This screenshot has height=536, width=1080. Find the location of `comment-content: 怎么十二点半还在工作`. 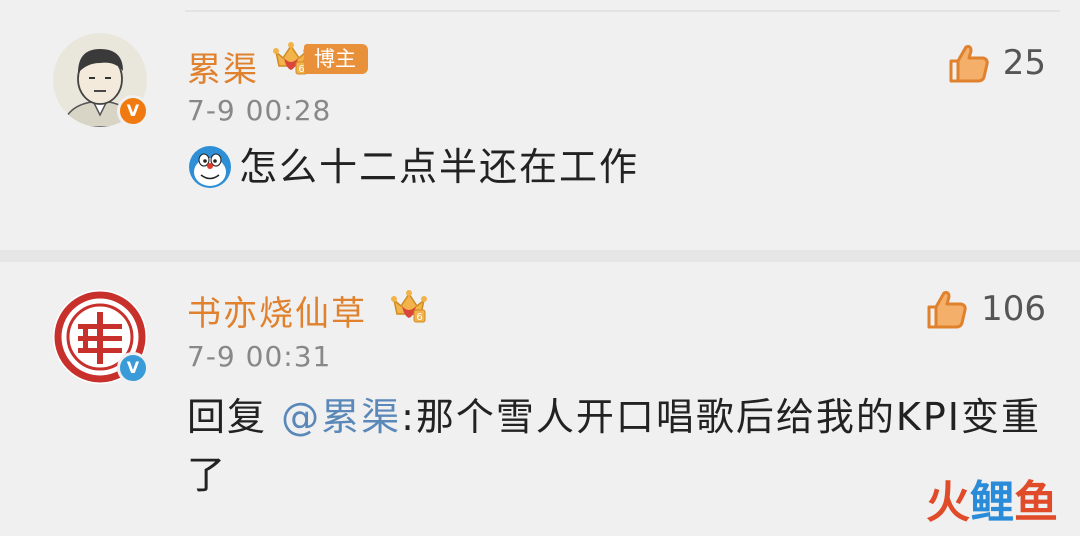

comment-content: 怎么十二点半还在工作 is located at coordinates (413, 167).